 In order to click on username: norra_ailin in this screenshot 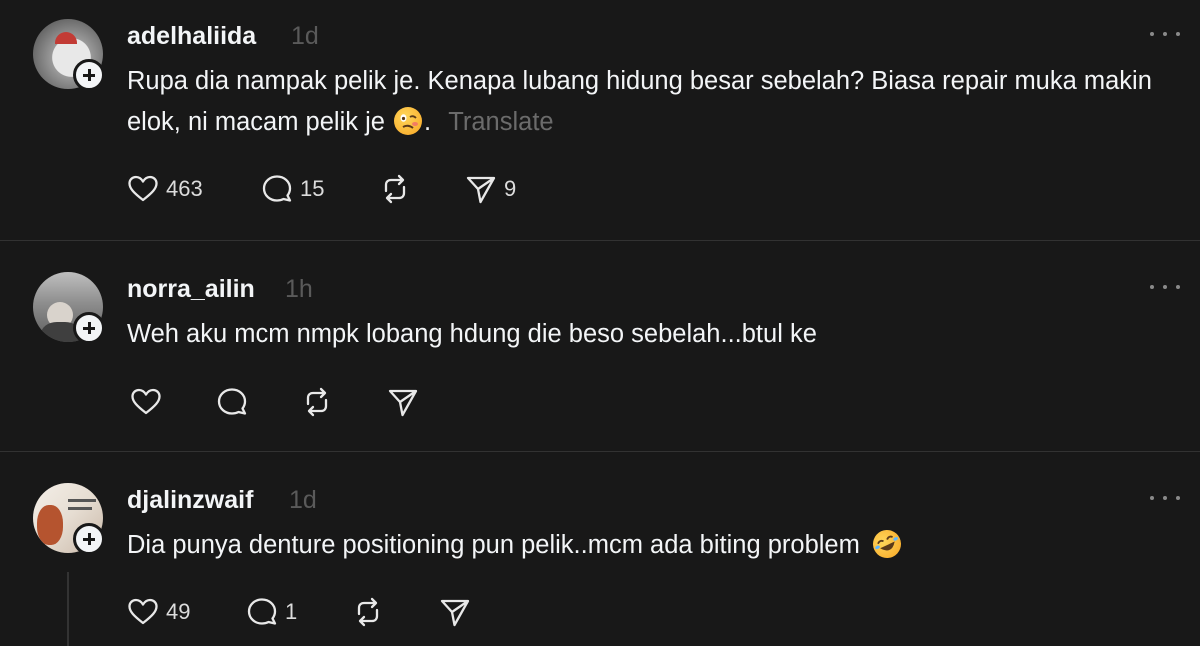, I will do `click(191, 289)`.